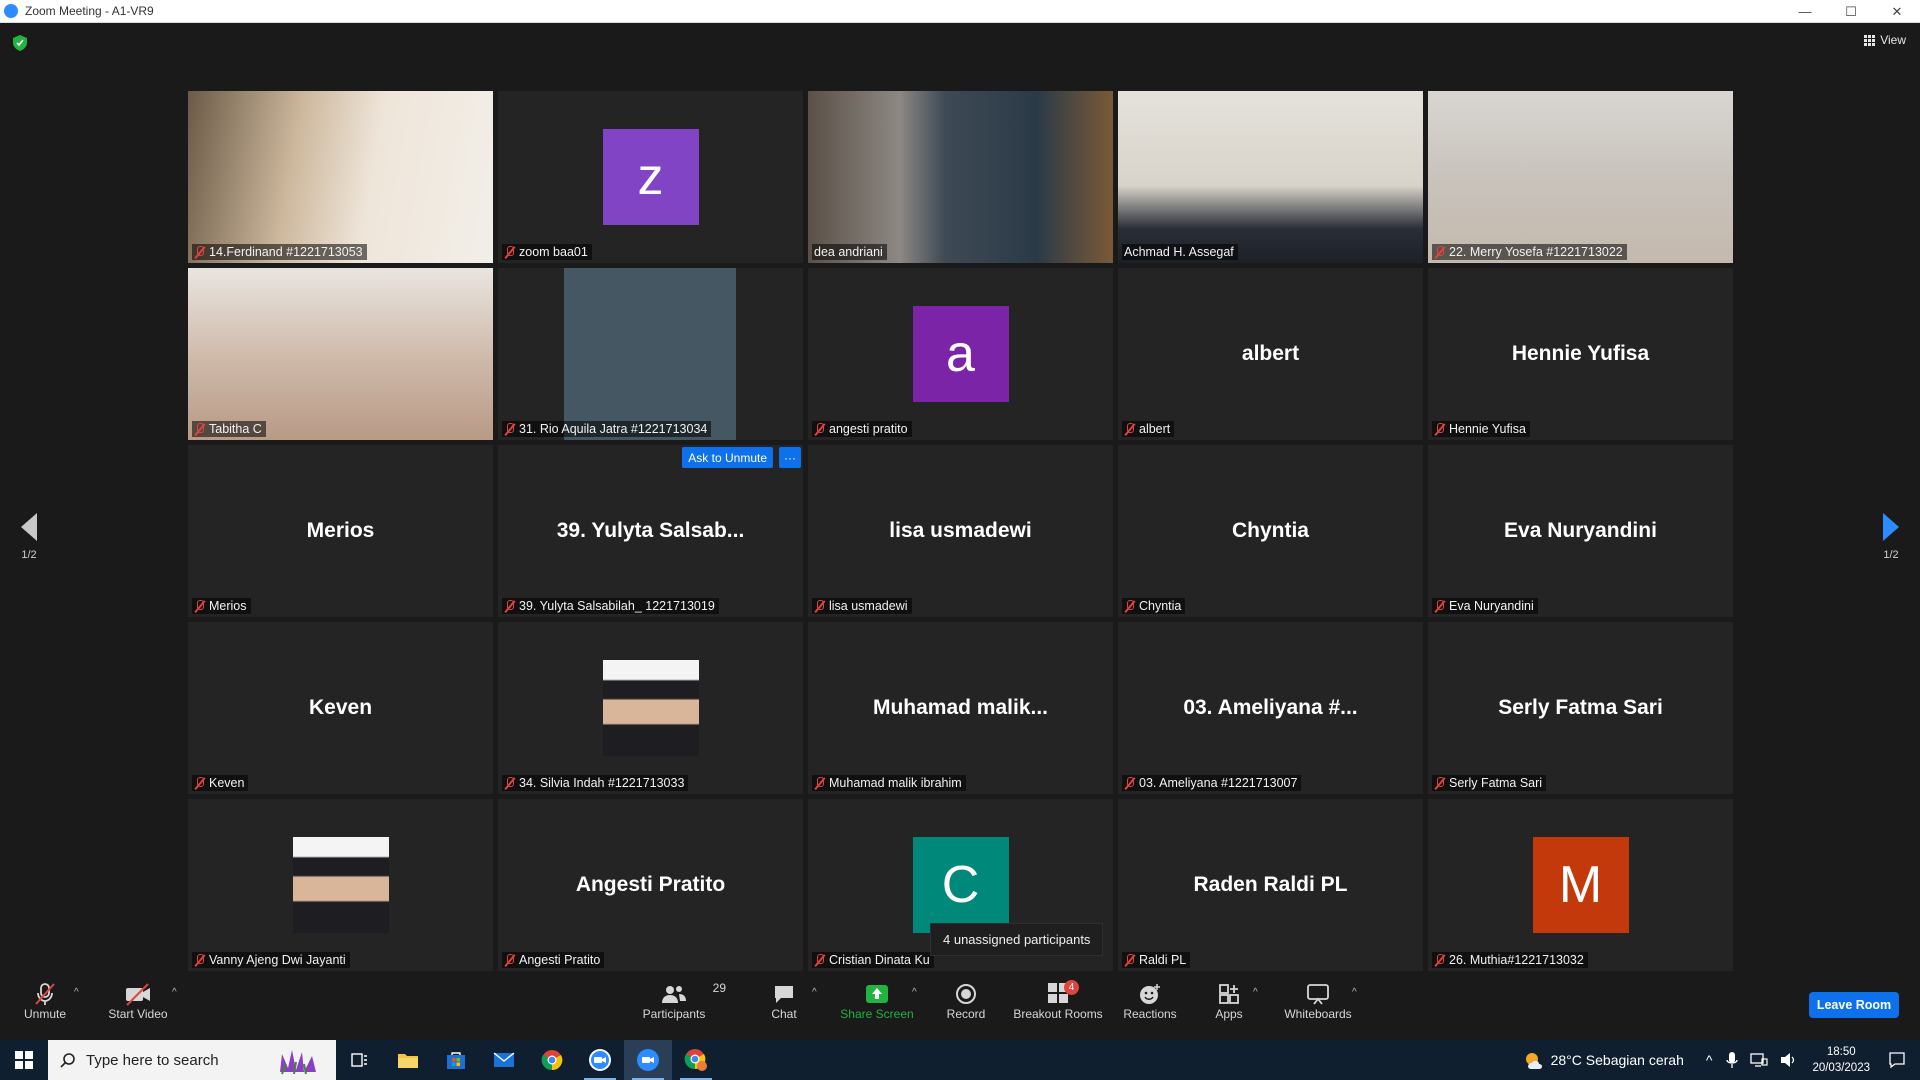  I want to click on apps-button: Apps, so click(1229, 1001).